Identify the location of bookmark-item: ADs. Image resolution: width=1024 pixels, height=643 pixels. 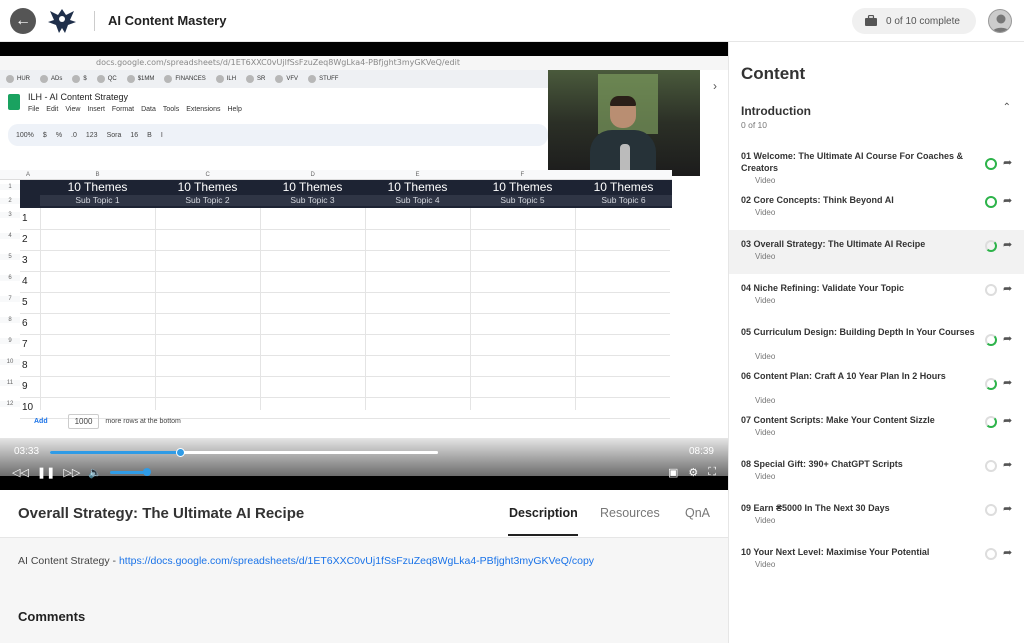
(51, 79).